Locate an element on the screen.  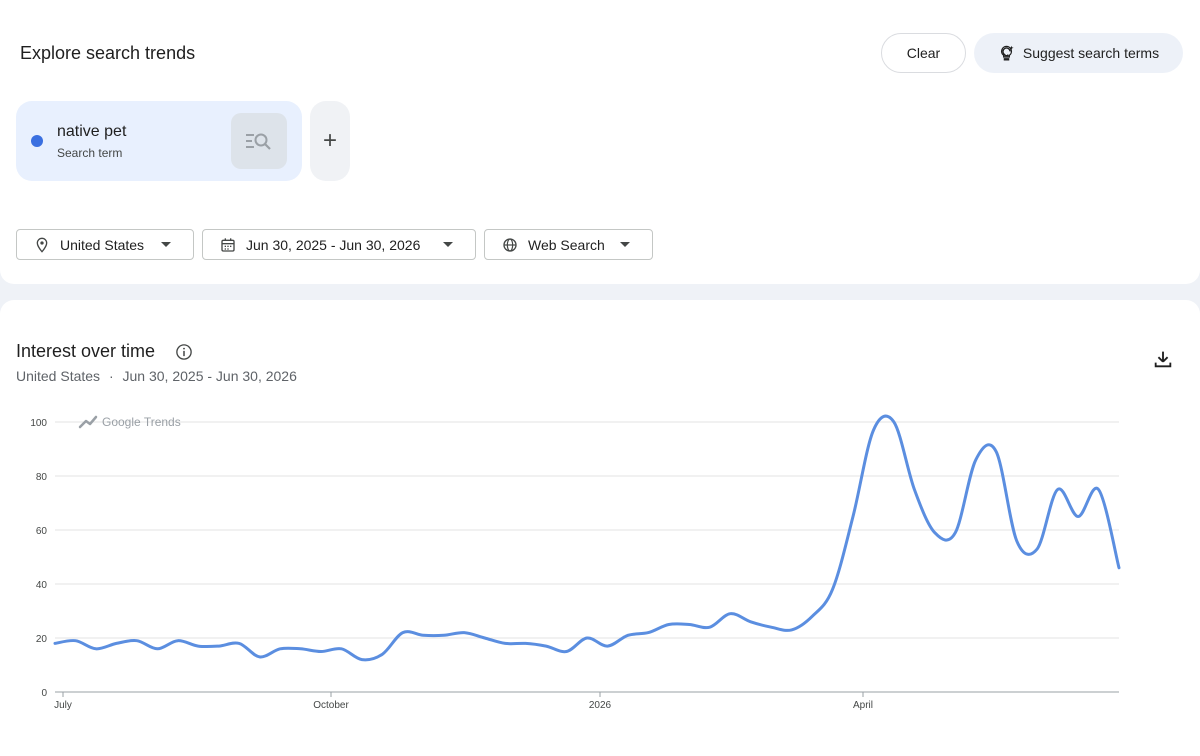
globe-icon is located at coordinates (510, 245).